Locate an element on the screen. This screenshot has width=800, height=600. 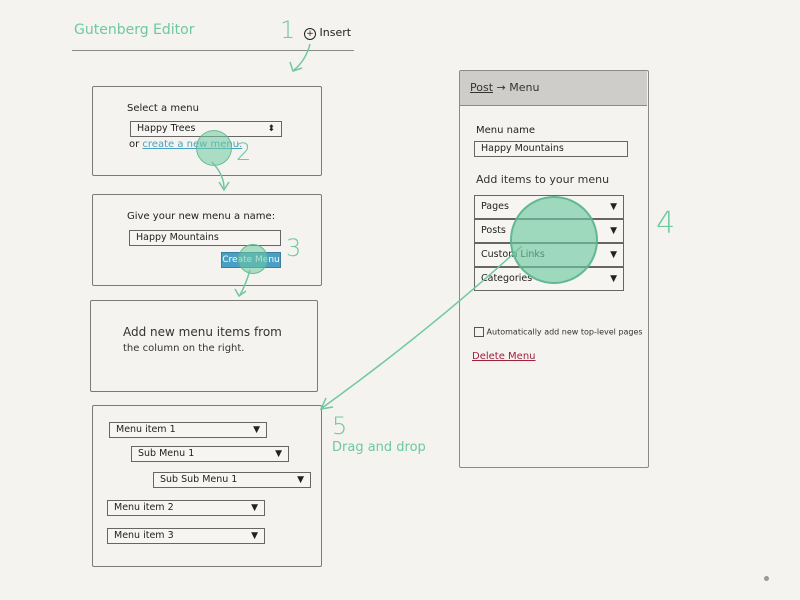
source-label: Categories is located at coordinates (507, 278).